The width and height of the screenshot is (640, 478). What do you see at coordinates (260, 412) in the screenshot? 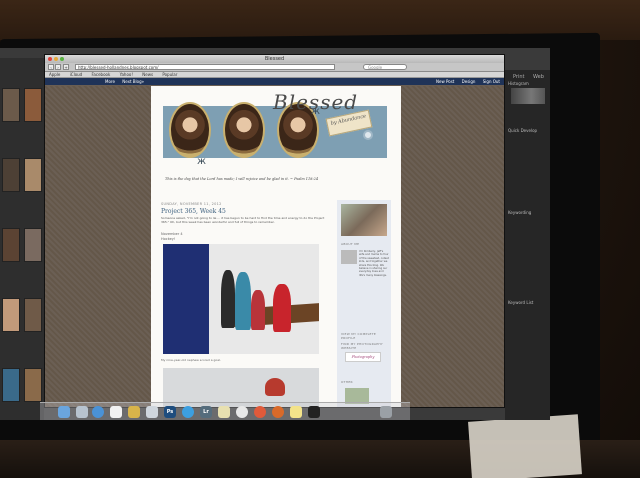
I see `chrome-icon` at bounding box center [260, 412].